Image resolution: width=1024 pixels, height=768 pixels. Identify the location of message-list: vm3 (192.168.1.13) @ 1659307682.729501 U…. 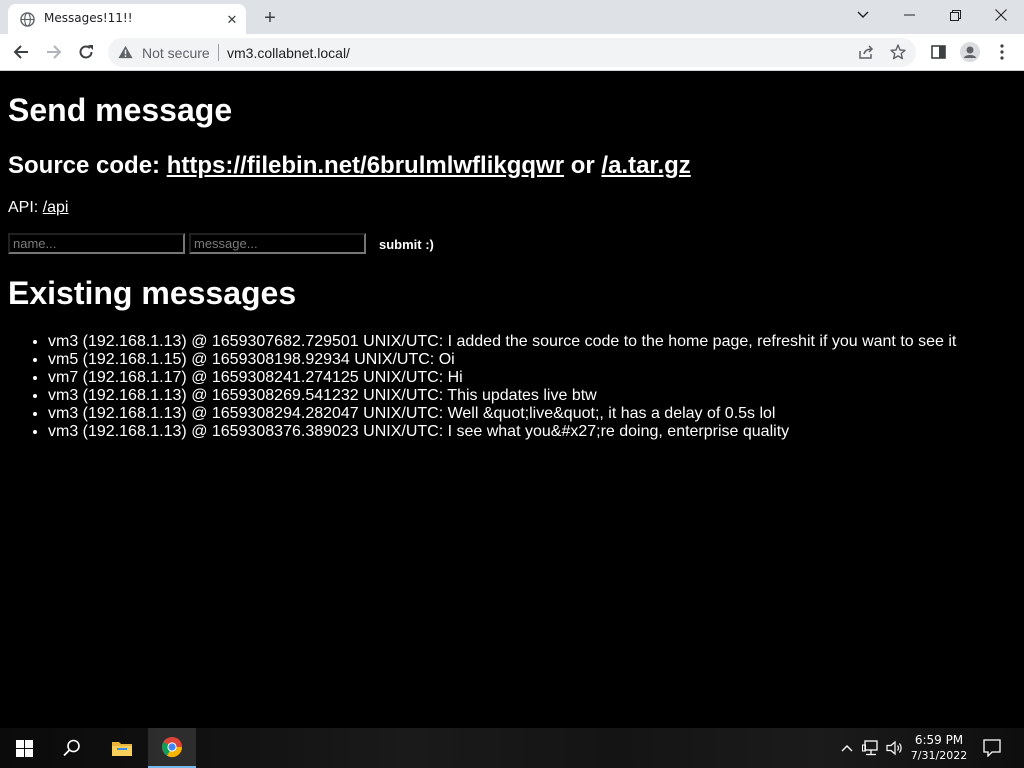
(502, 387).